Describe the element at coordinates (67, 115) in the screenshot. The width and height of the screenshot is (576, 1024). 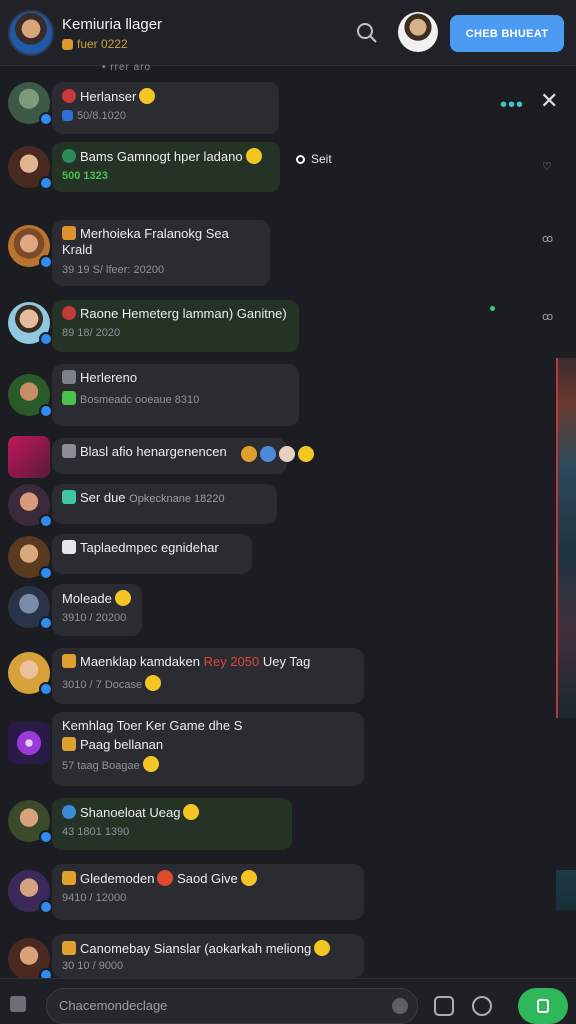
I see `tag-icon` at that location.